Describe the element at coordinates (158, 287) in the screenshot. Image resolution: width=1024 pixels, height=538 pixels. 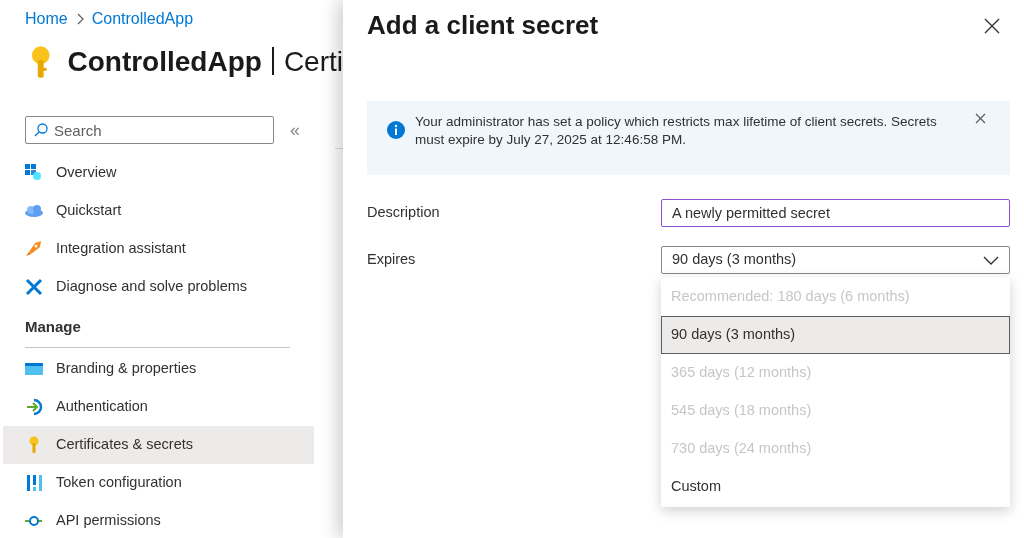
I see `nav-item: Diagnose and solve problems` at that location.